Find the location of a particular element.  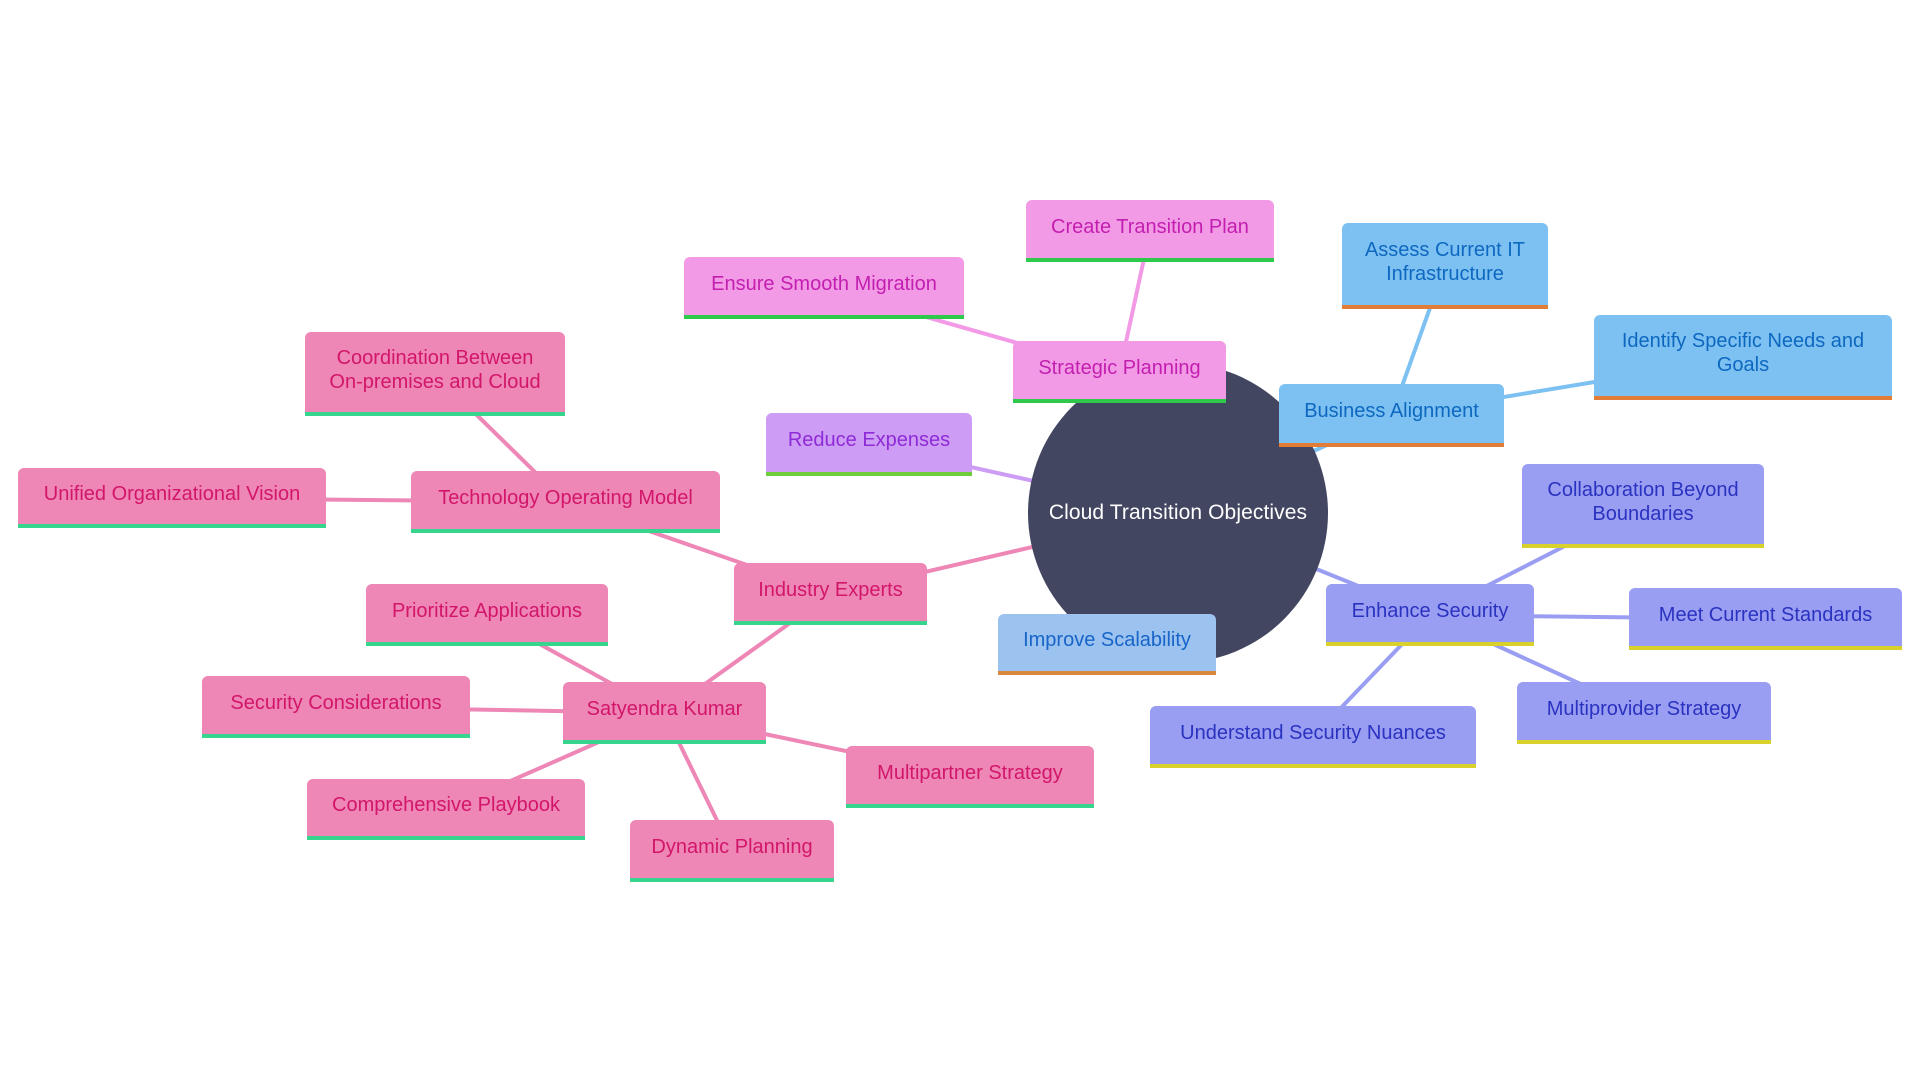

node-label: Security Considerations is located at coordinates (336, 702).